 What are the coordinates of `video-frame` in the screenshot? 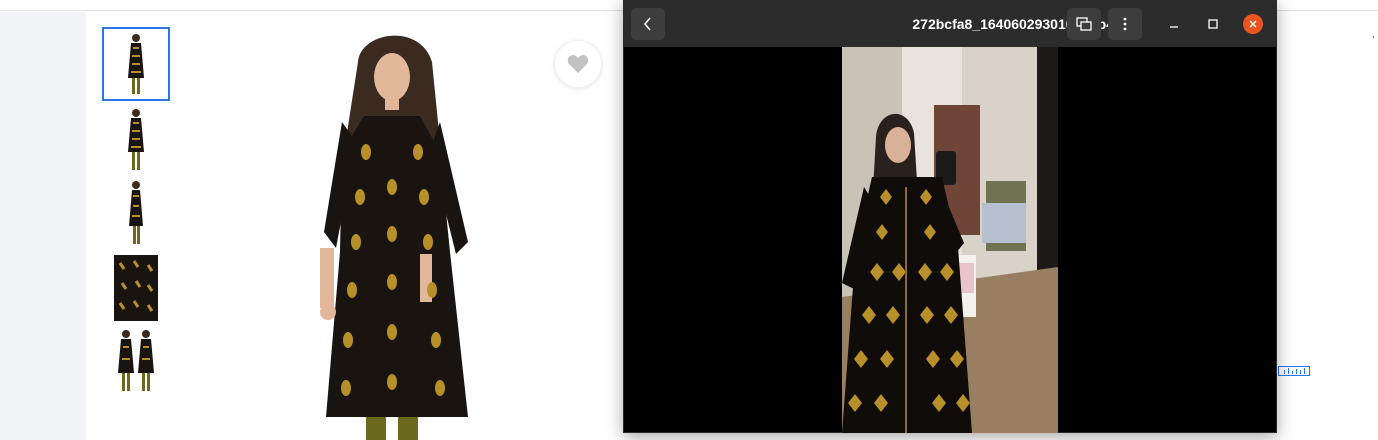 It's located at (950, 240).